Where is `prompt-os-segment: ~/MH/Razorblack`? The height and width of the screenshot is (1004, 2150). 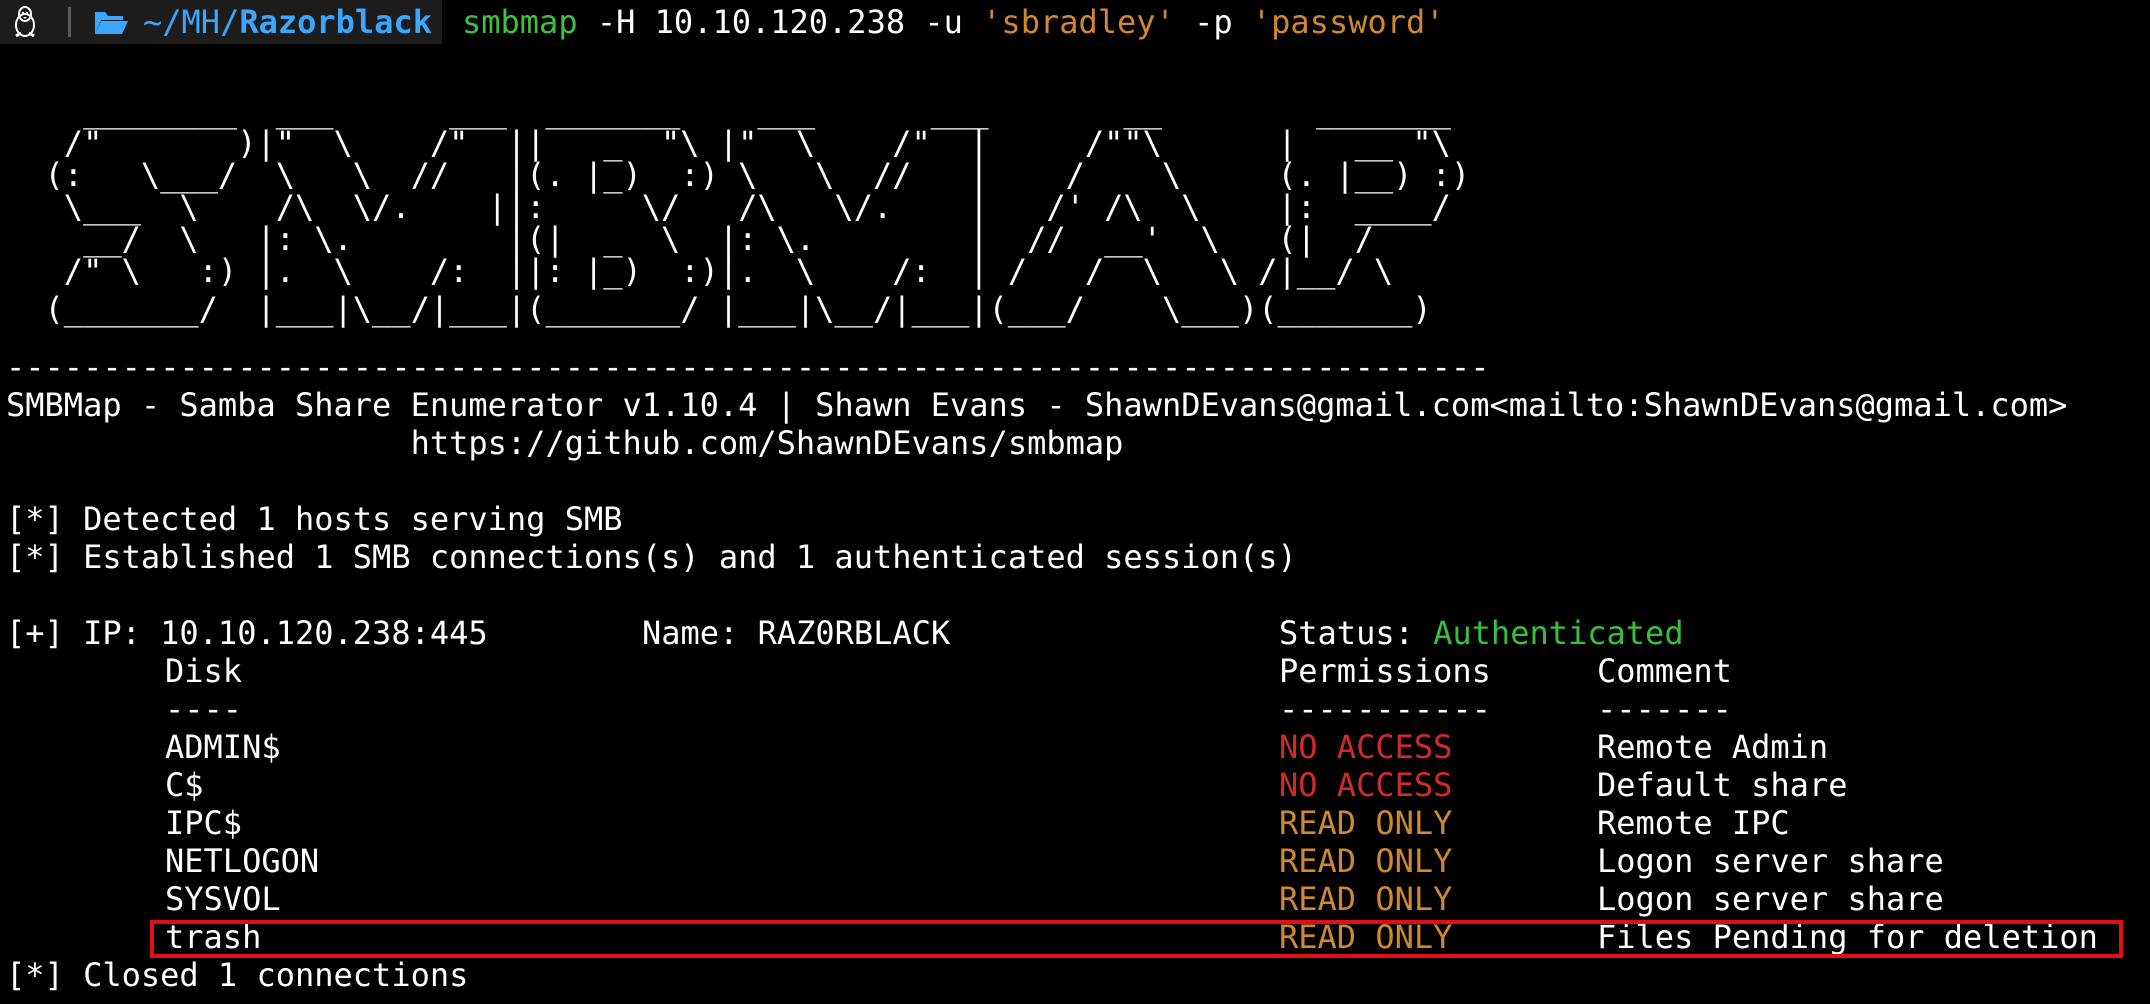 prompt-os-segment: ~/MH/Razorblack is located at coordinates (221, 22).